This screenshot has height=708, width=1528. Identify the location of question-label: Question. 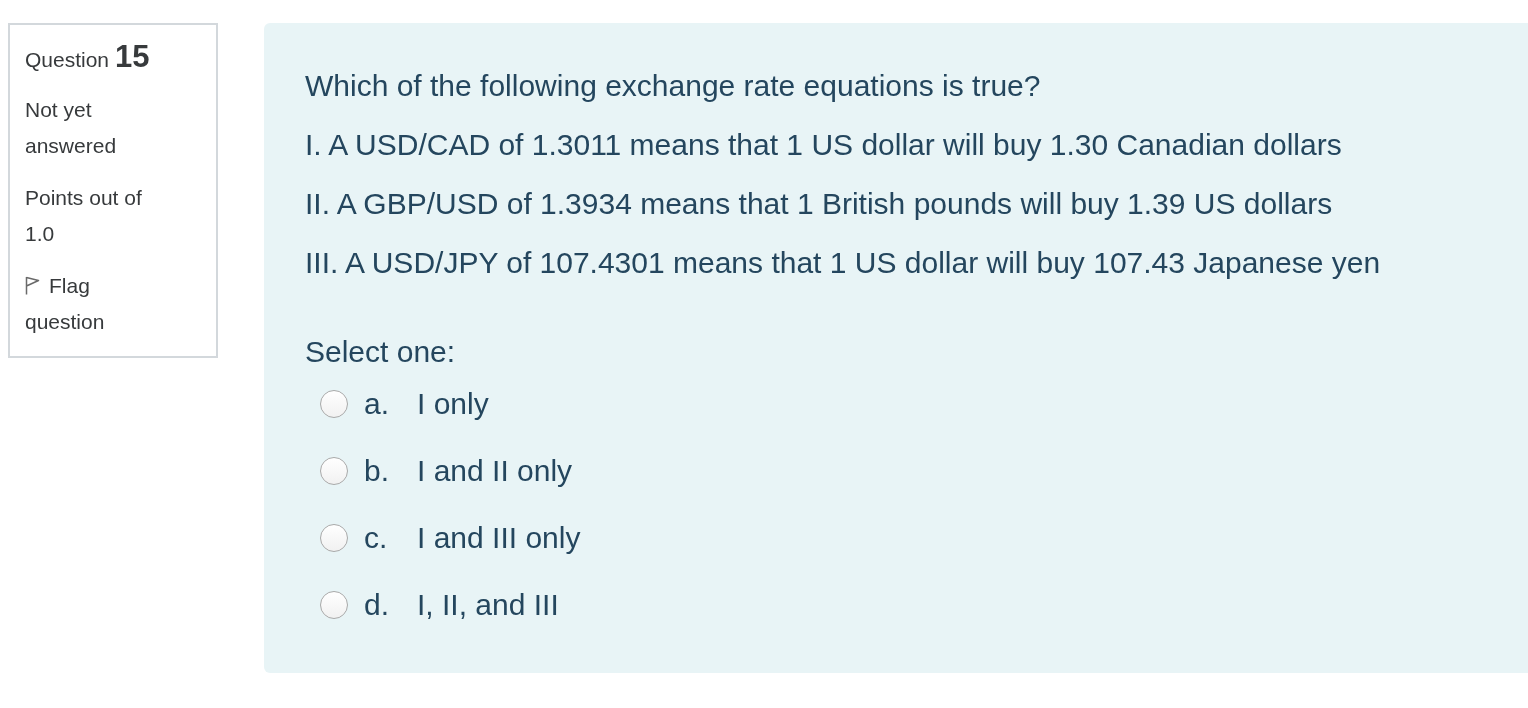
(67, 60).